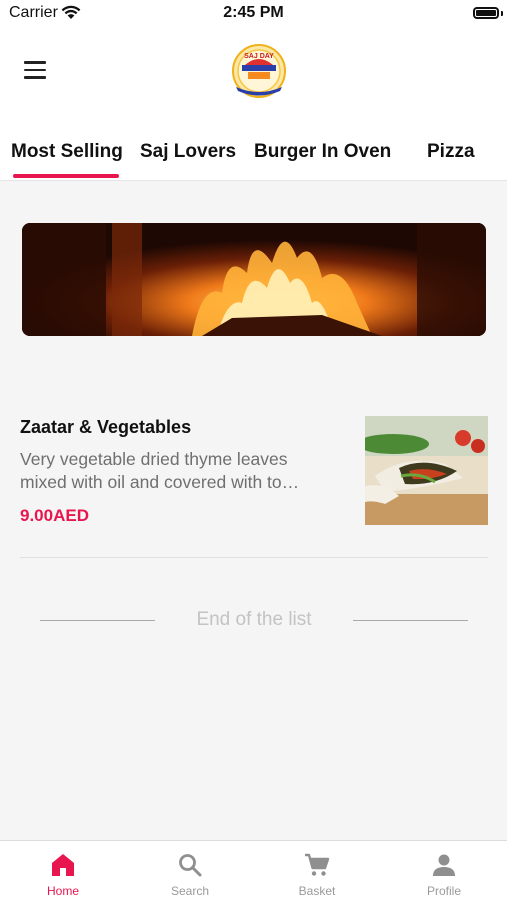 The height and width of the screenshot is (901, 507). Describe the element at coordinates (254, 557) in the screenshot. I see `item-divider` at that location.